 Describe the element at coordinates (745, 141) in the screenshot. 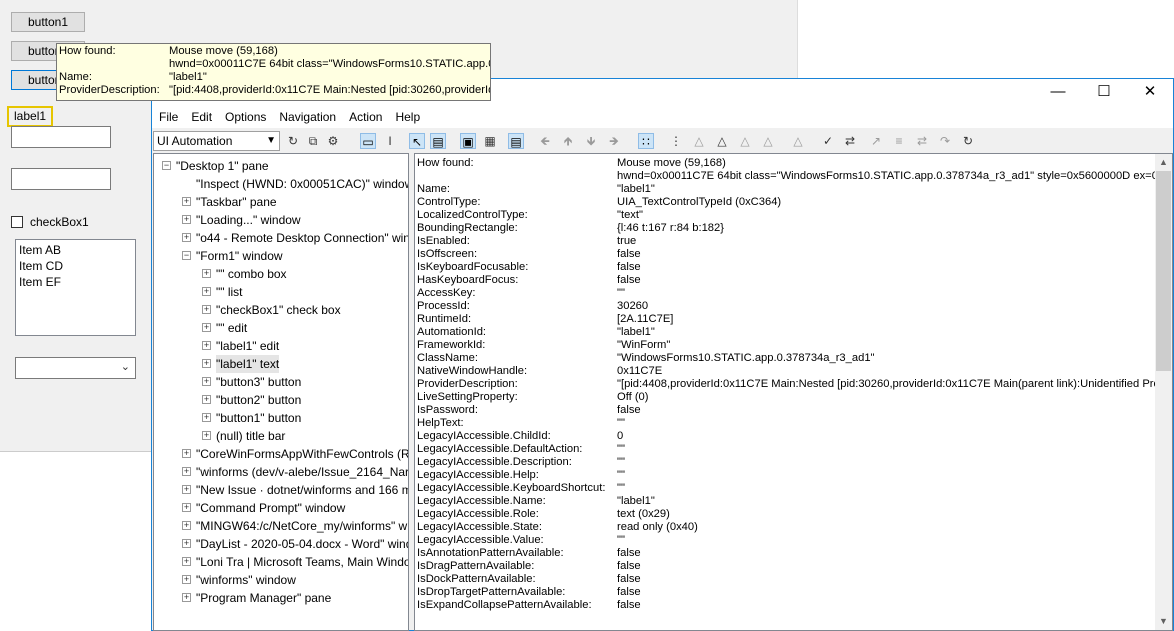

I see `prev-sibling-icon: △` at that location.